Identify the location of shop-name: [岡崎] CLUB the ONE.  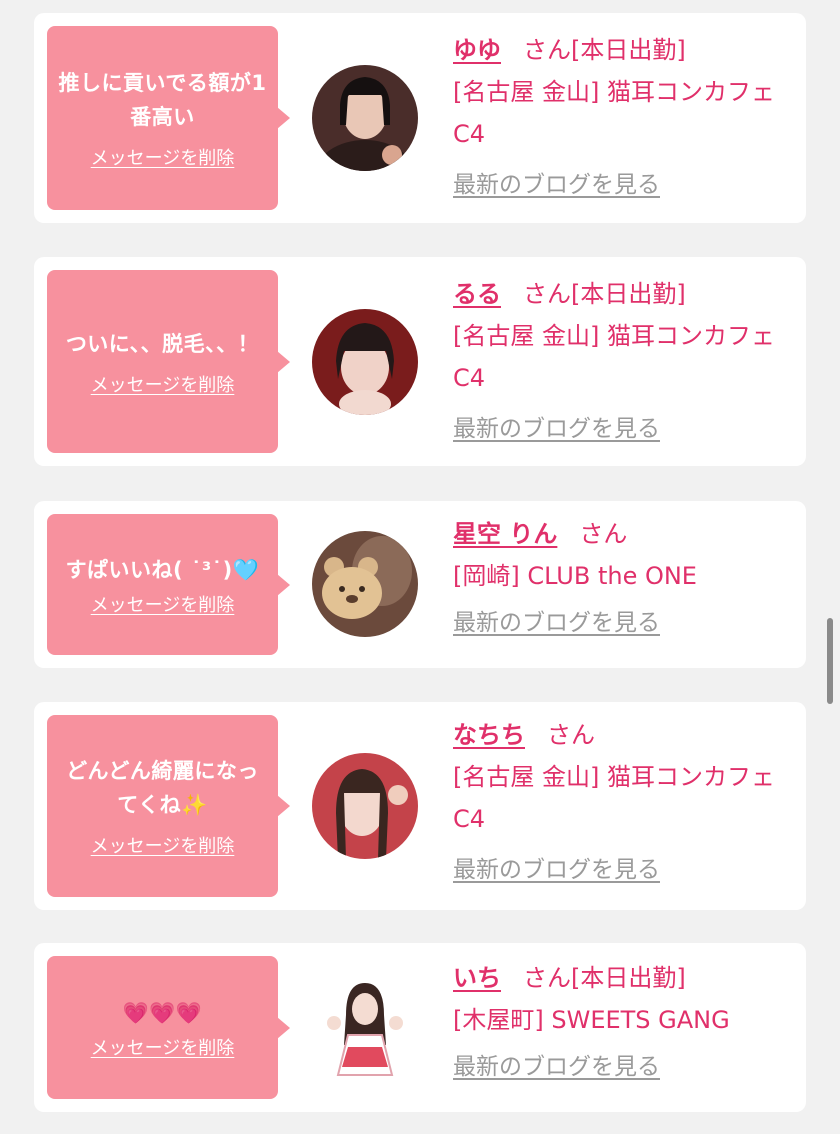
(575, 576).